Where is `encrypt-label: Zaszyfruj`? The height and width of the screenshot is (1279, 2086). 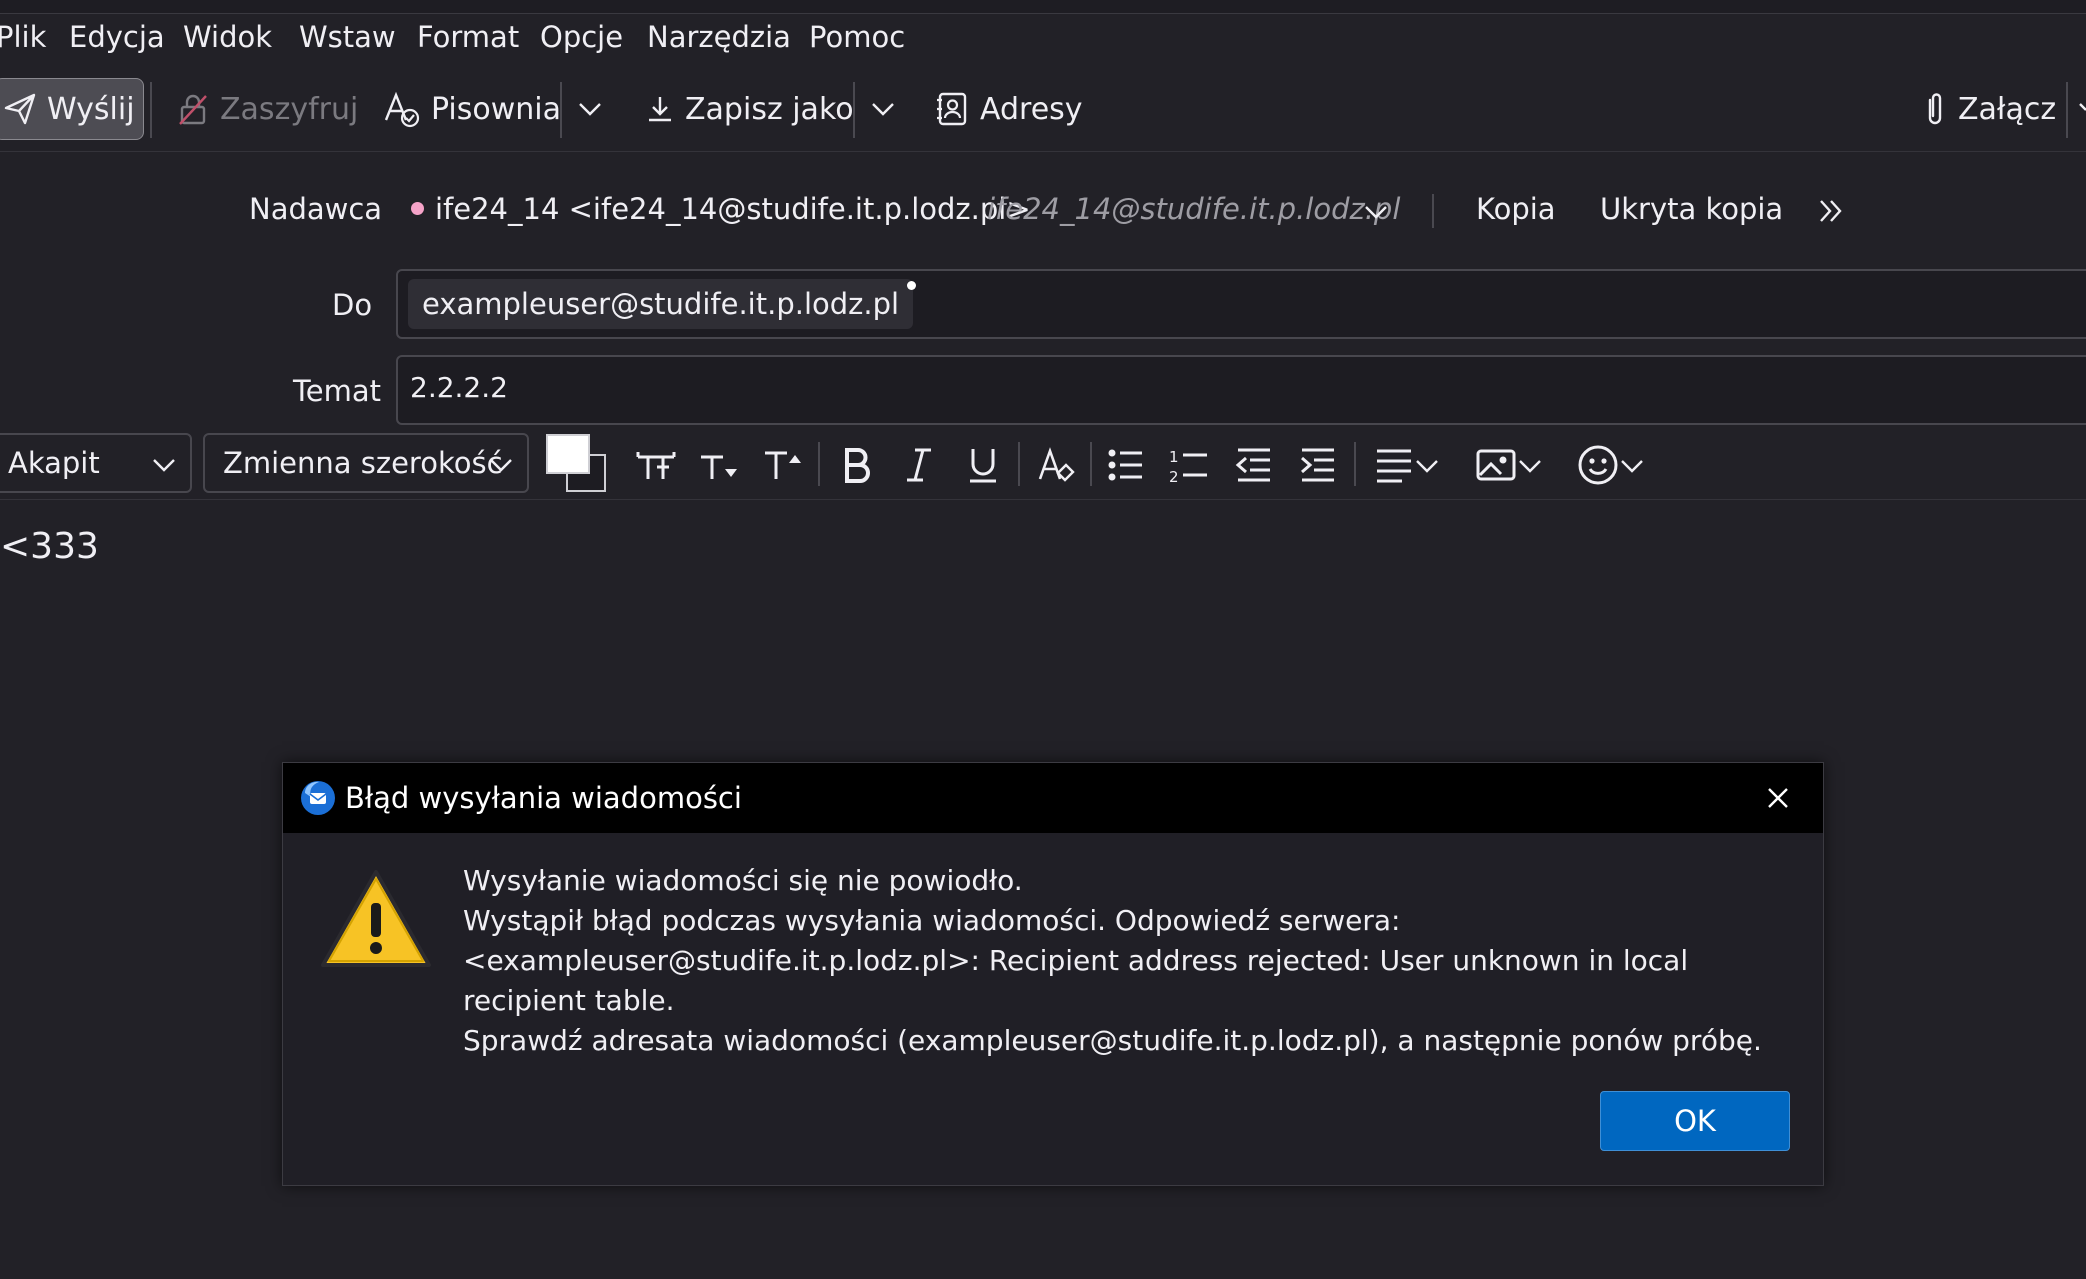
encrypt-label: Zaszyfruj is located at coordinates (289, 109).